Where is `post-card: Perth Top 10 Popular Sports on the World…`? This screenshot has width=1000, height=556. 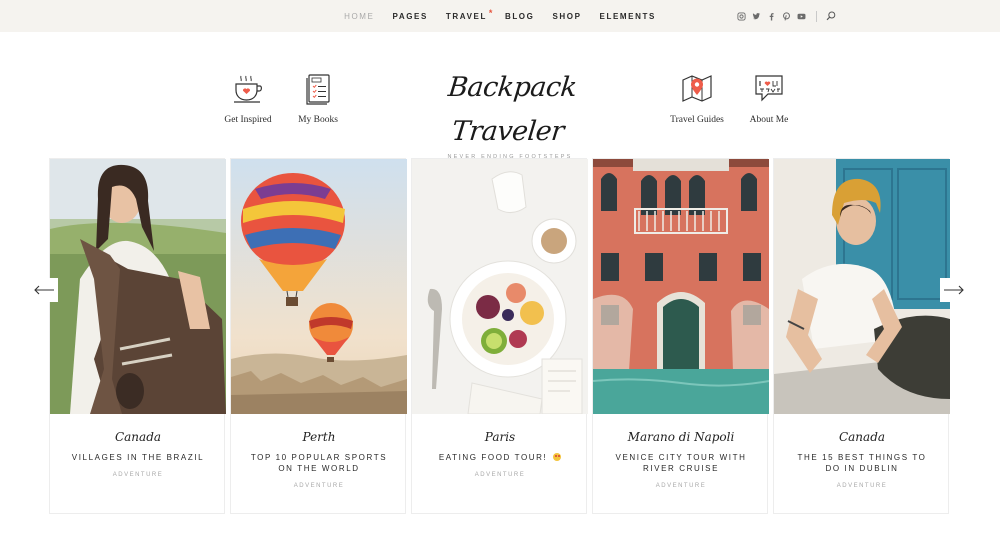
post-card: Perth Top 10 Popular Sports on the World… is located at coordinates (318, 336).